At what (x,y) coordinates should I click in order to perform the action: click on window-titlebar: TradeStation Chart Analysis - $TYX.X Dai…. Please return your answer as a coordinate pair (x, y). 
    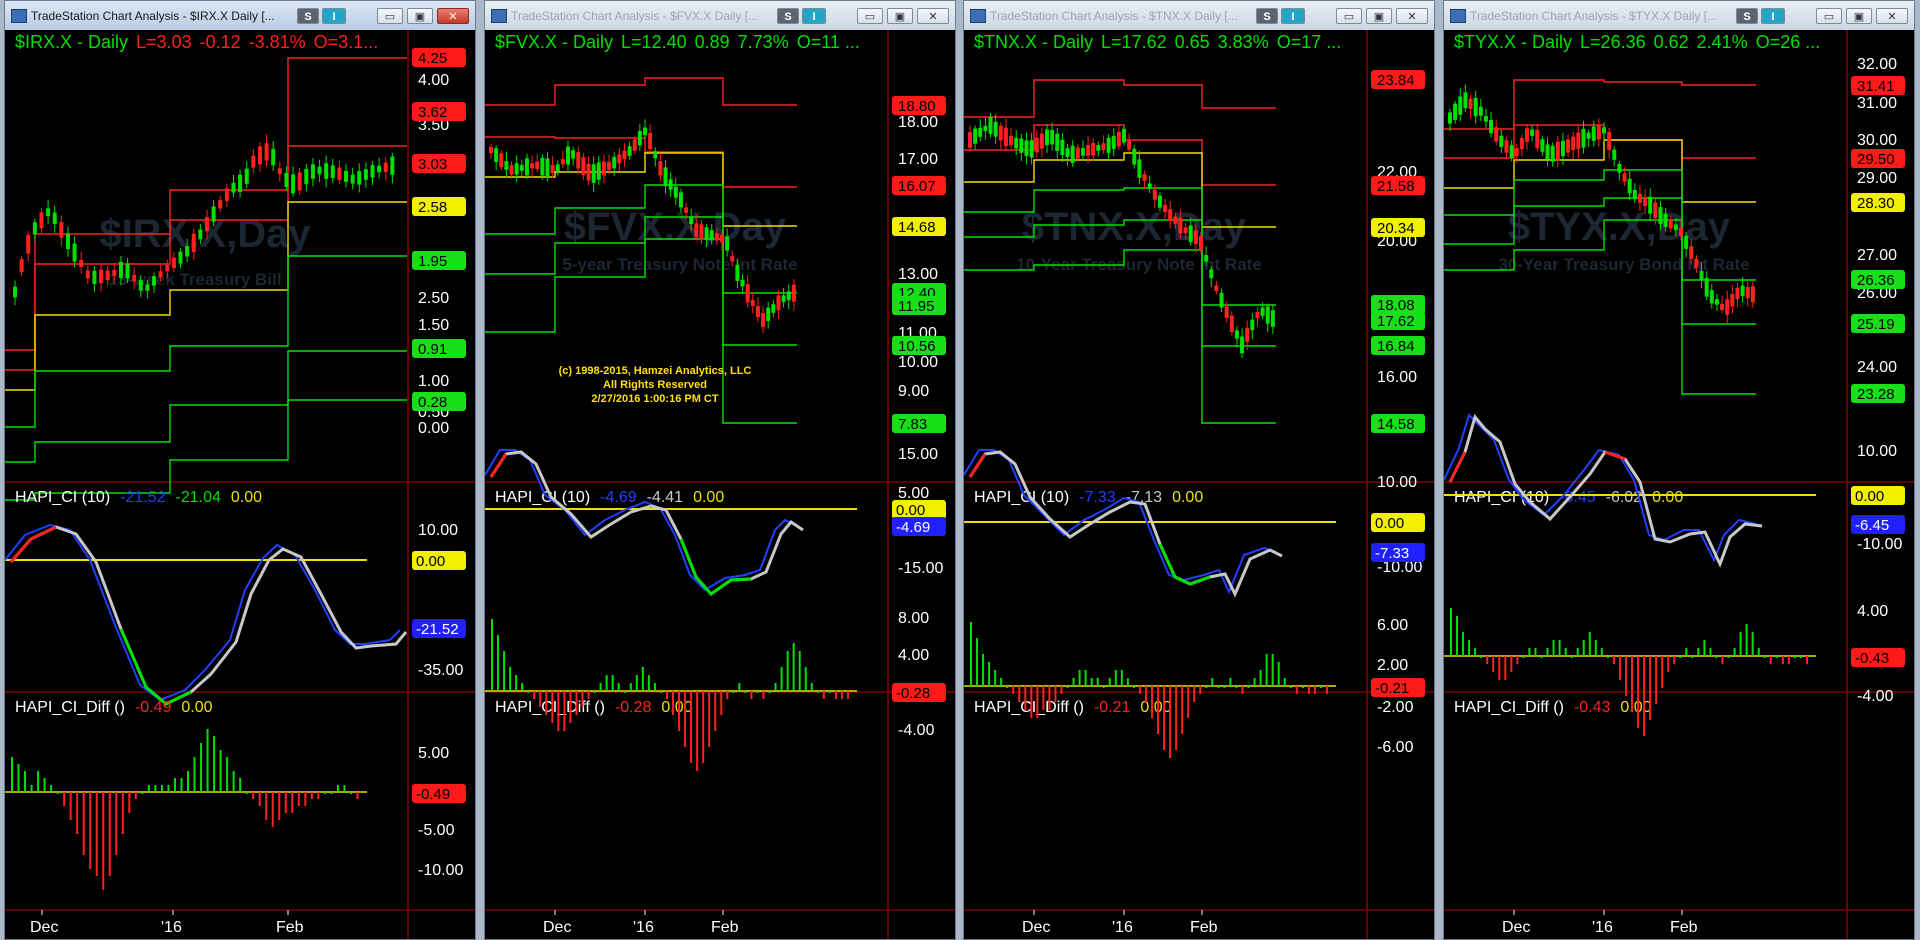
    Looking at the image, I should click on (1679, 16).